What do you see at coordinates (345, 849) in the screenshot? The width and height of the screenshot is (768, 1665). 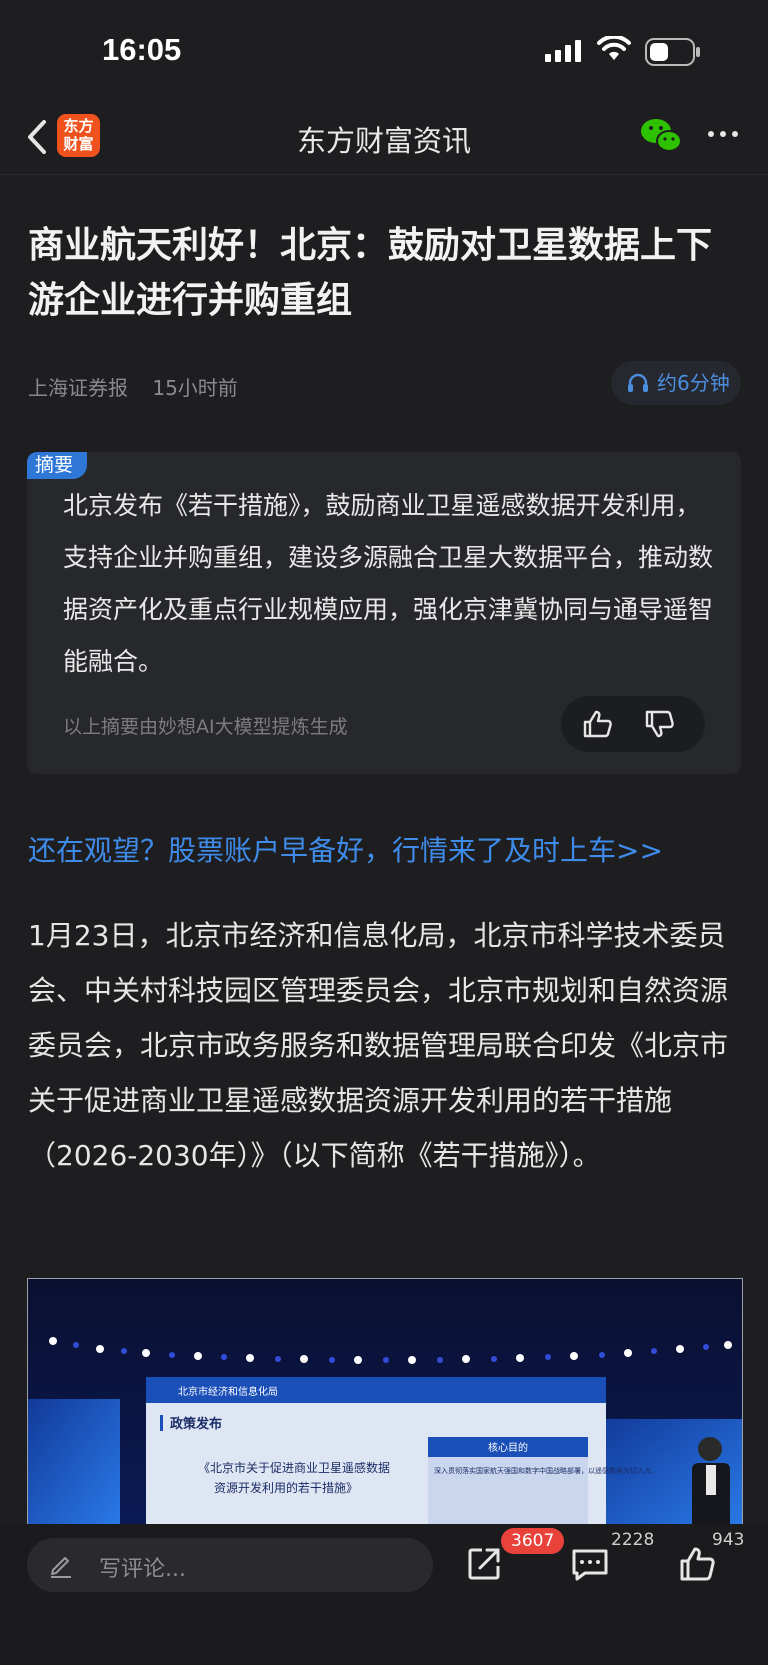 I see `promo-link: 还在观望？股票账户早备好，行情来了及时上车>>` at bounding box center [345, 849].